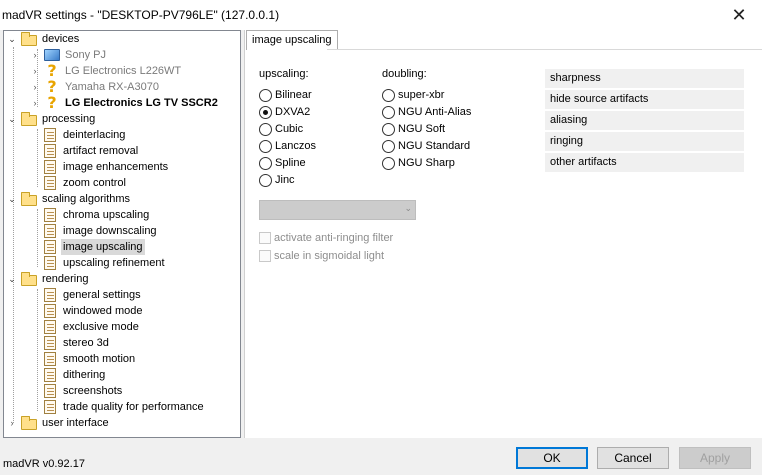 This screenshot has width=762, height=475. Describe the element at coordinates (552, 458) in the screenshot. I see `ok-button: OK` at that location.